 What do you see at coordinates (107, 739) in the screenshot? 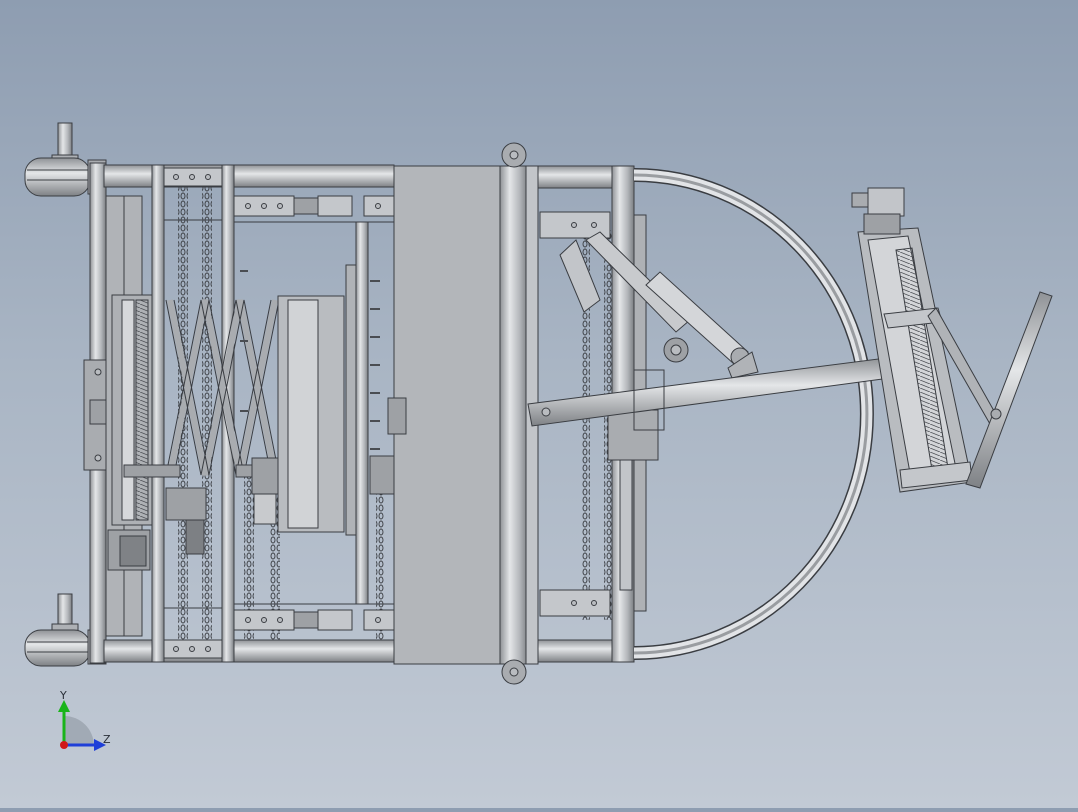
I see `z-axis-label: Z` at bounding box center [107, 739].